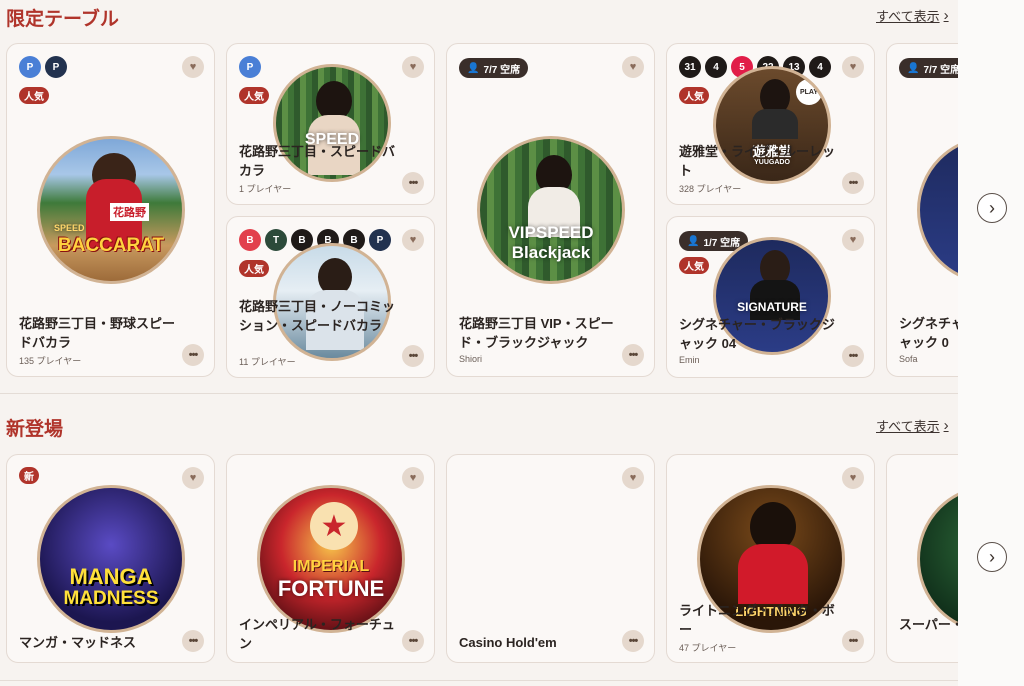  Describe the element at coordinates (317, 161) in the screenshot. I see `game-title: 花路野三丁目・スピードバカラ` at that location.